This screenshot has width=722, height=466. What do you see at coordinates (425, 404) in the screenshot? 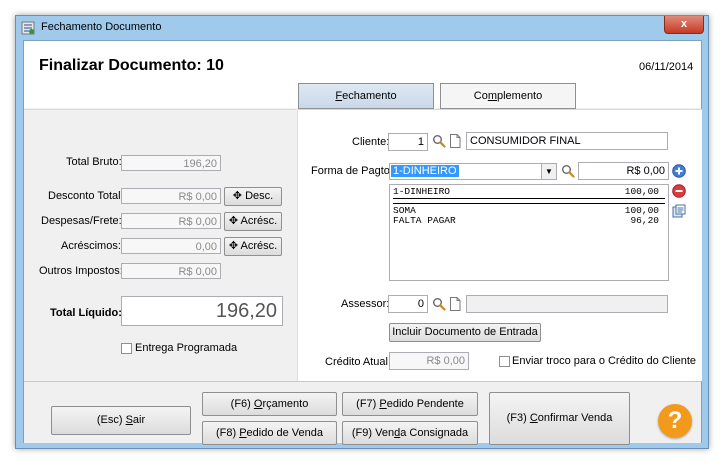
I see `pedido-pendente-label-rest: edido Pendente` at bounding box center [425, 404].